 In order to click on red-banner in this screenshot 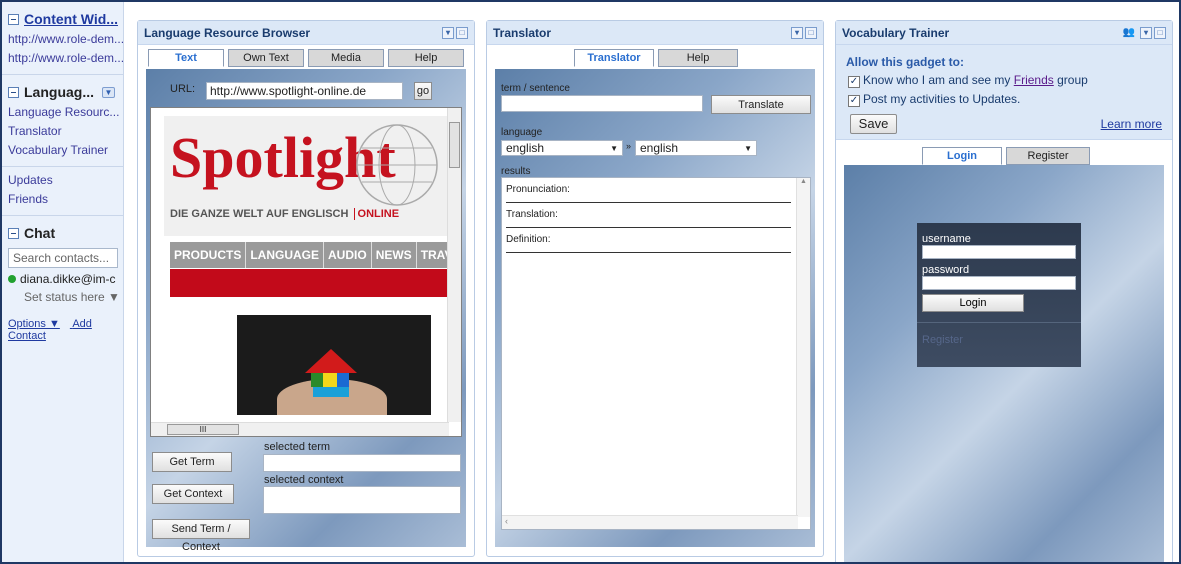, I will do `click(310, 283)`.